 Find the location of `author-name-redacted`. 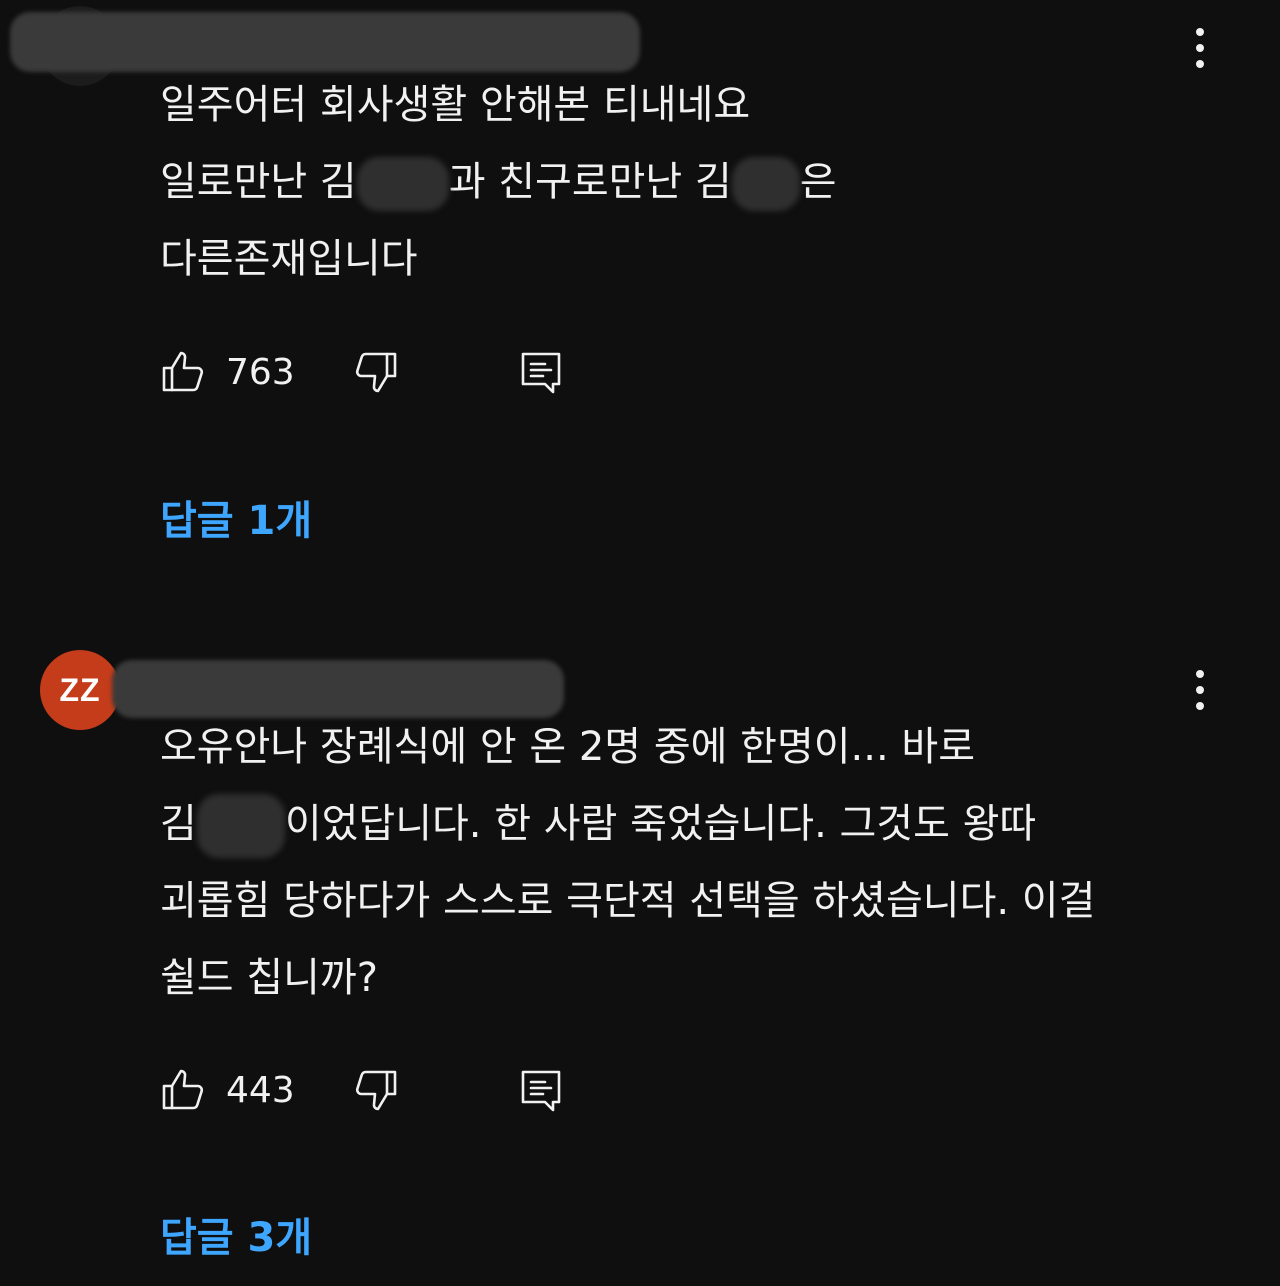

author-name-redacted is located at coordinates (325, 42).